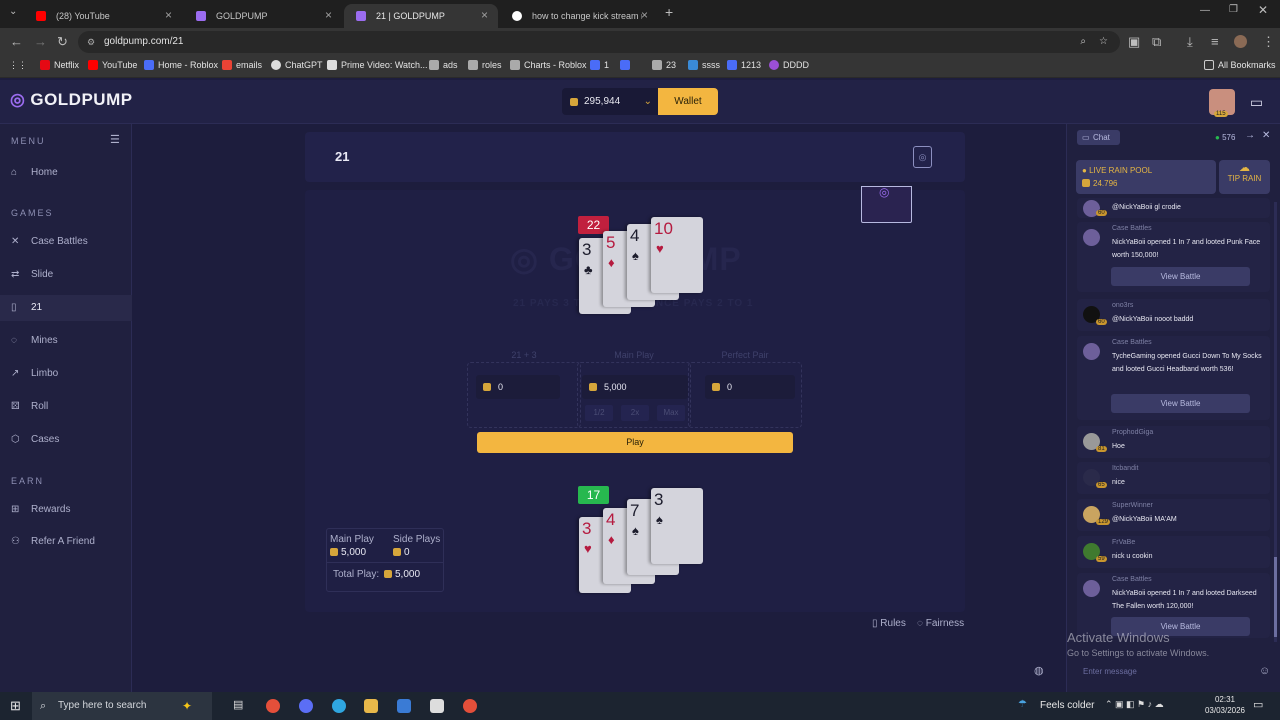 Image resolution: width=1280 pixels, height=720 pixels. I want to click on tab-search-icon: ⌄, so click(13, 11).